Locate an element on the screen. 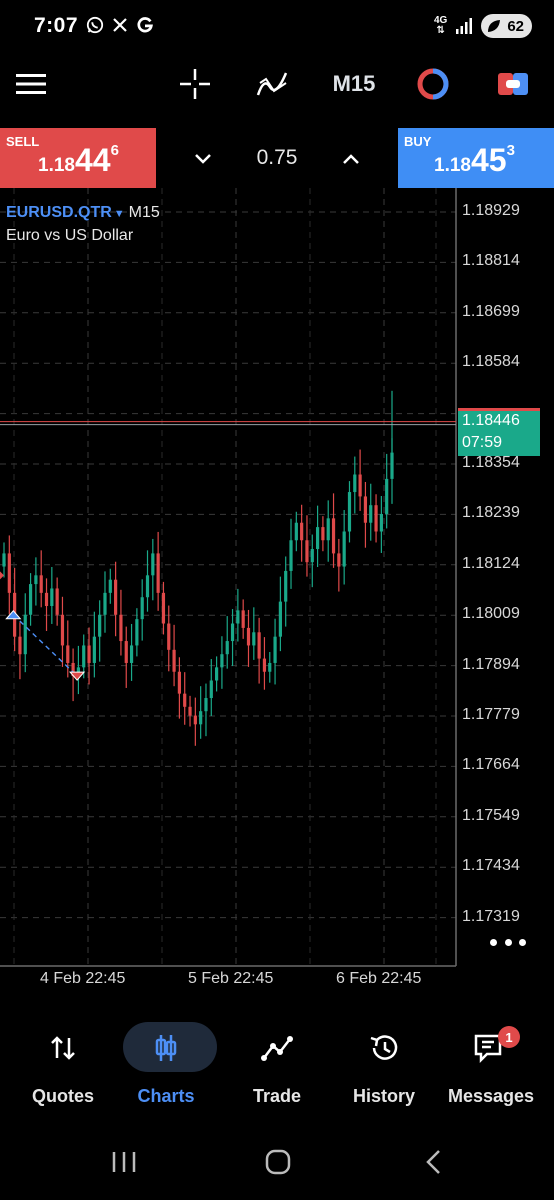 Image resolution: width=554 pixels, height=1200 pixels. chevron-down-icon is located at coordinates (203, 159).